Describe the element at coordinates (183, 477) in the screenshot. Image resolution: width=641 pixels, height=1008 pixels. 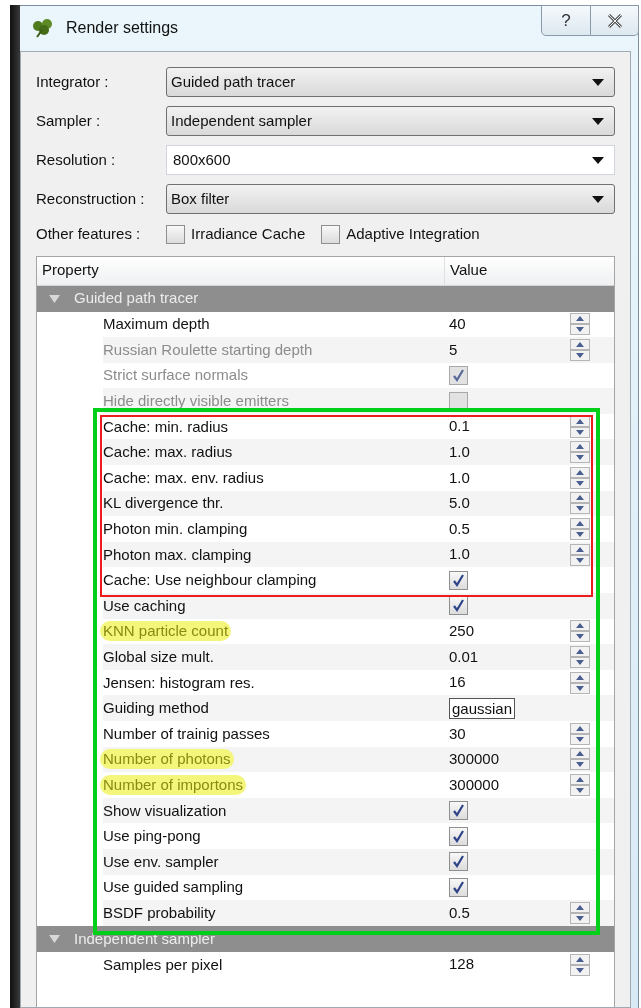
I see `property-label: Cache: max. env. radius` at that location.